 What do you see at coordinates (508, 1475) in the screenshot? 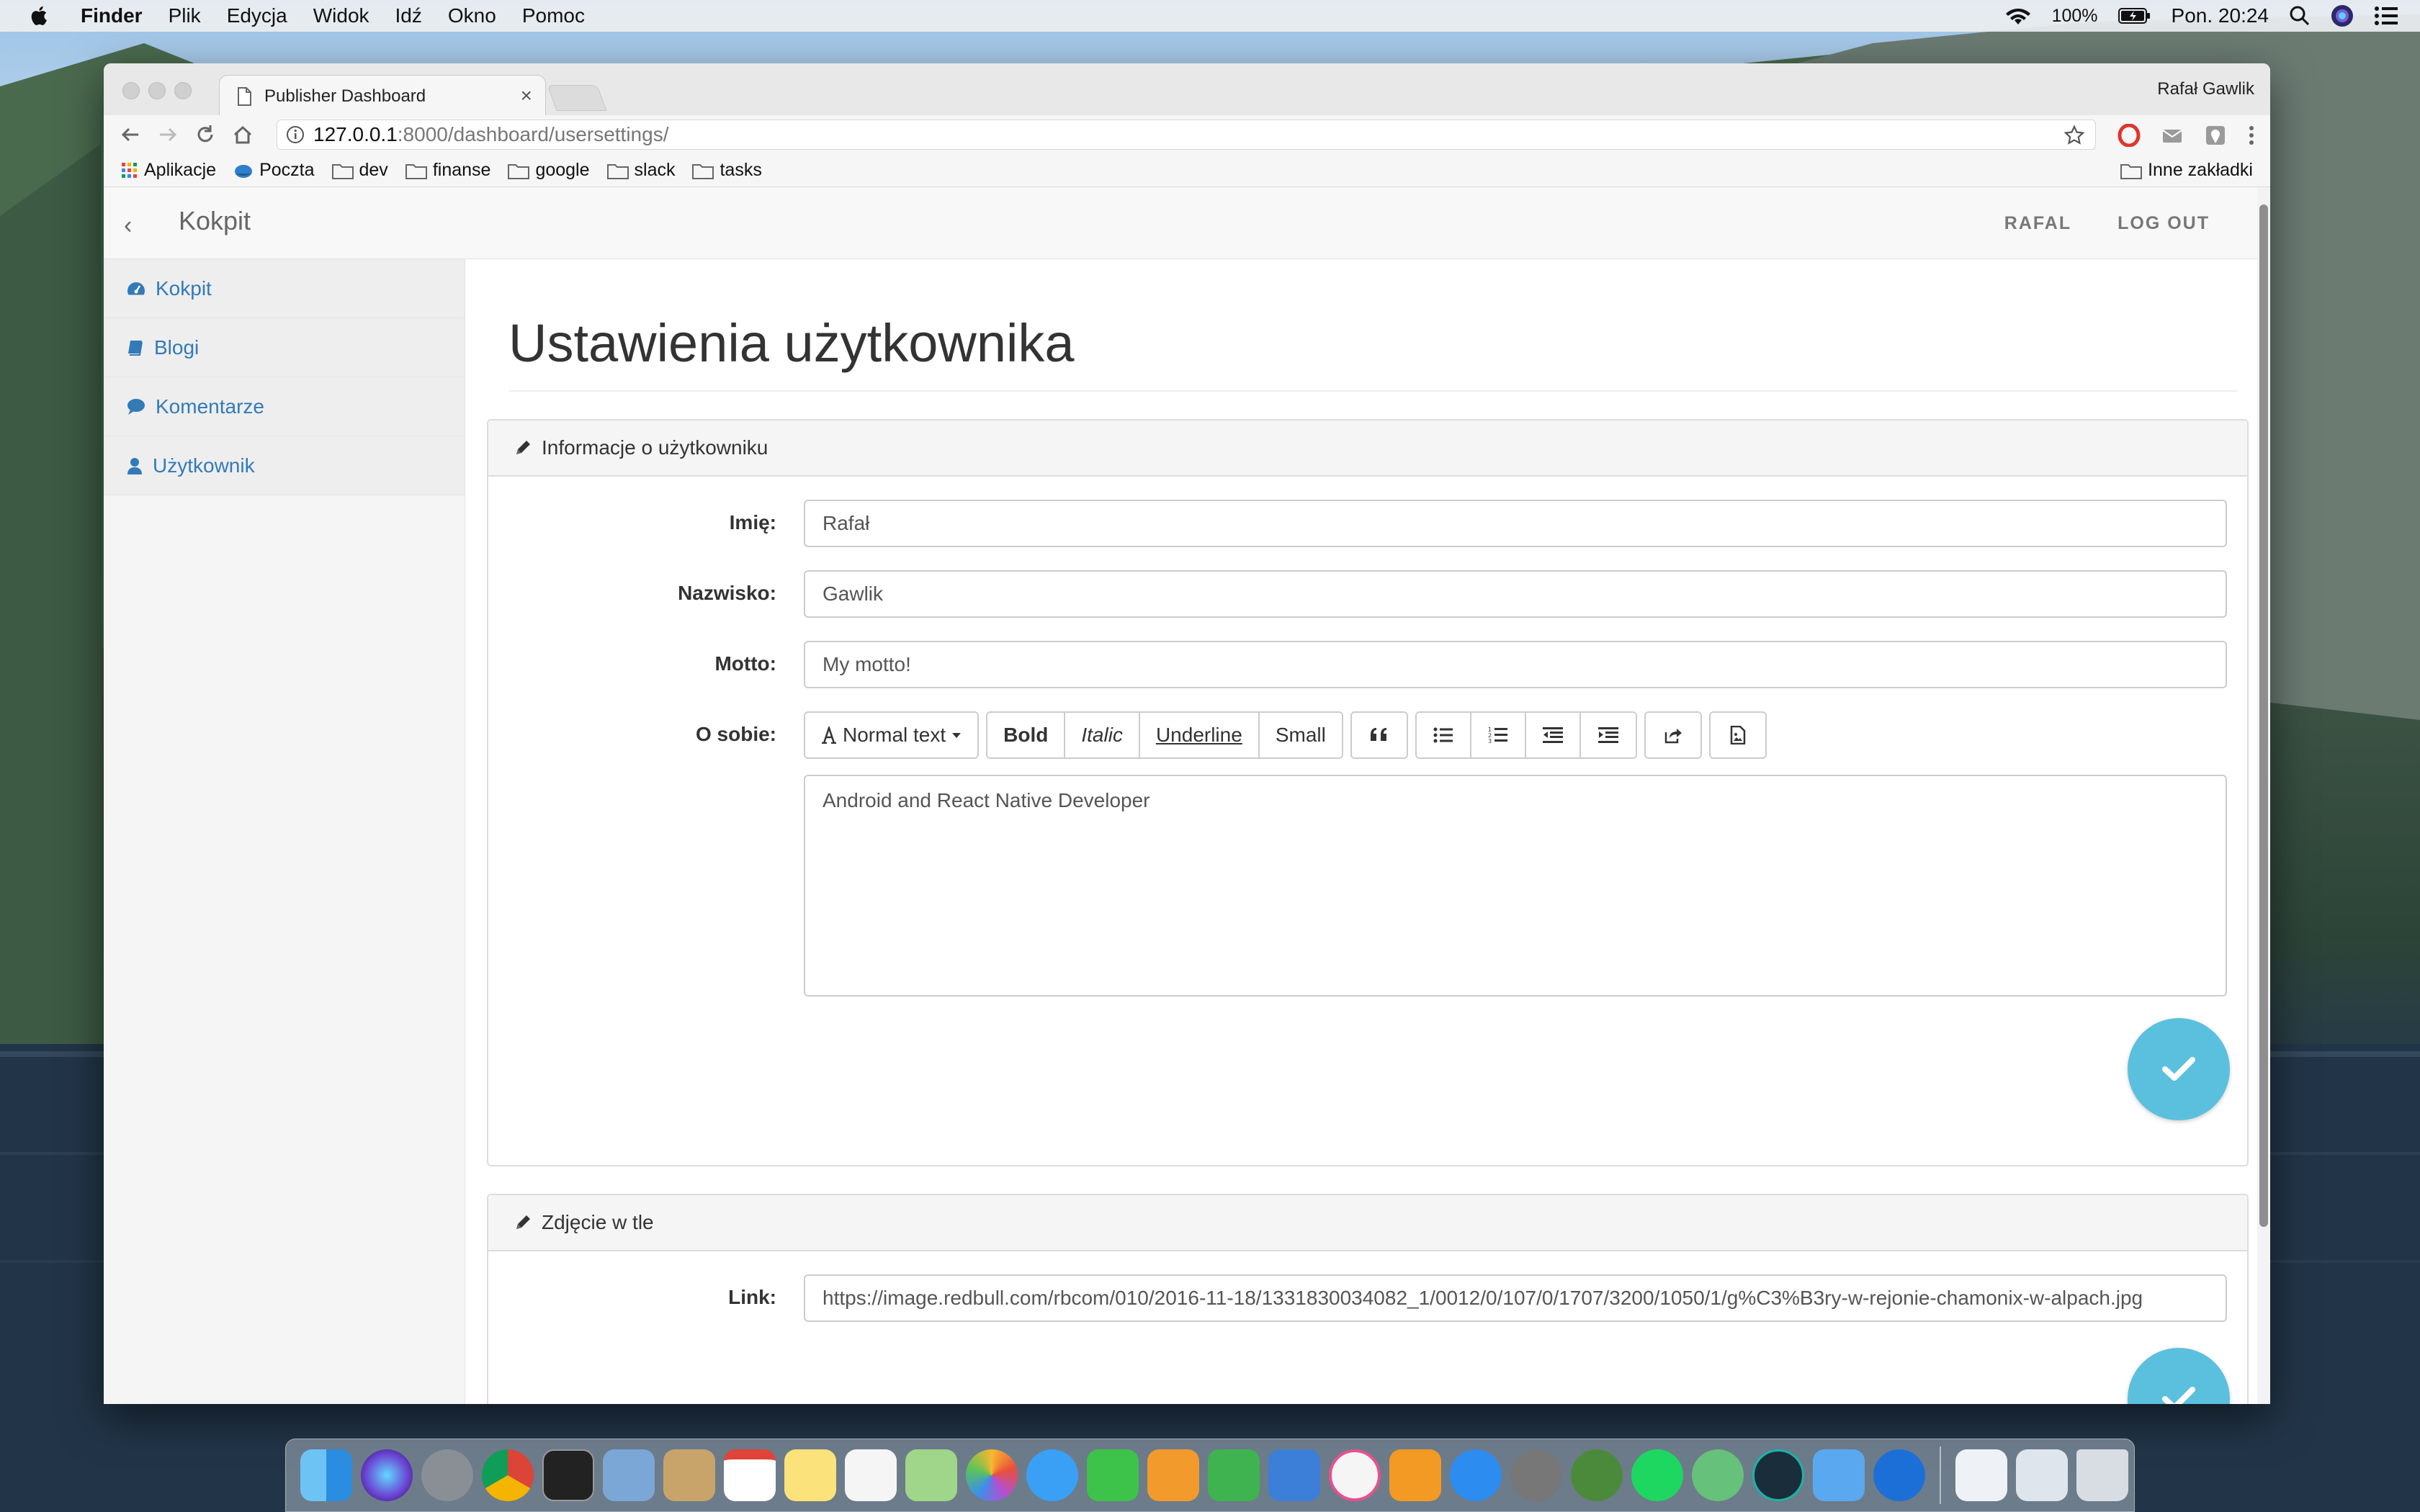
I see `dock-chrome-icon` at bounding box center [508, 1475].